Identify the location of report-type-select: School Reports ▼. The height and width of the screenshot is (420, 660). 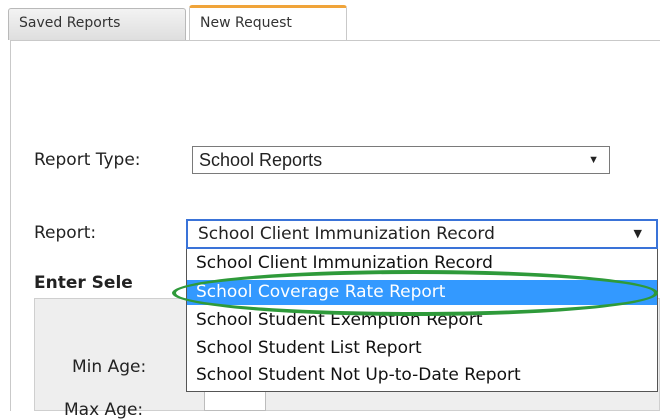
(401, 160).